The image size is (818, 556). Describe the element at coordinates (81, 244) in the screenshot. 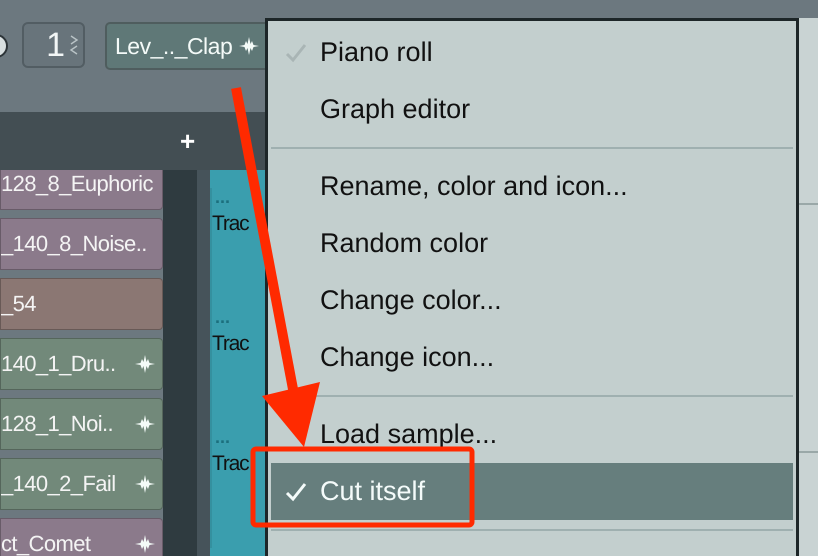

I see `channel-button: _140_8_Noise..` at that location.